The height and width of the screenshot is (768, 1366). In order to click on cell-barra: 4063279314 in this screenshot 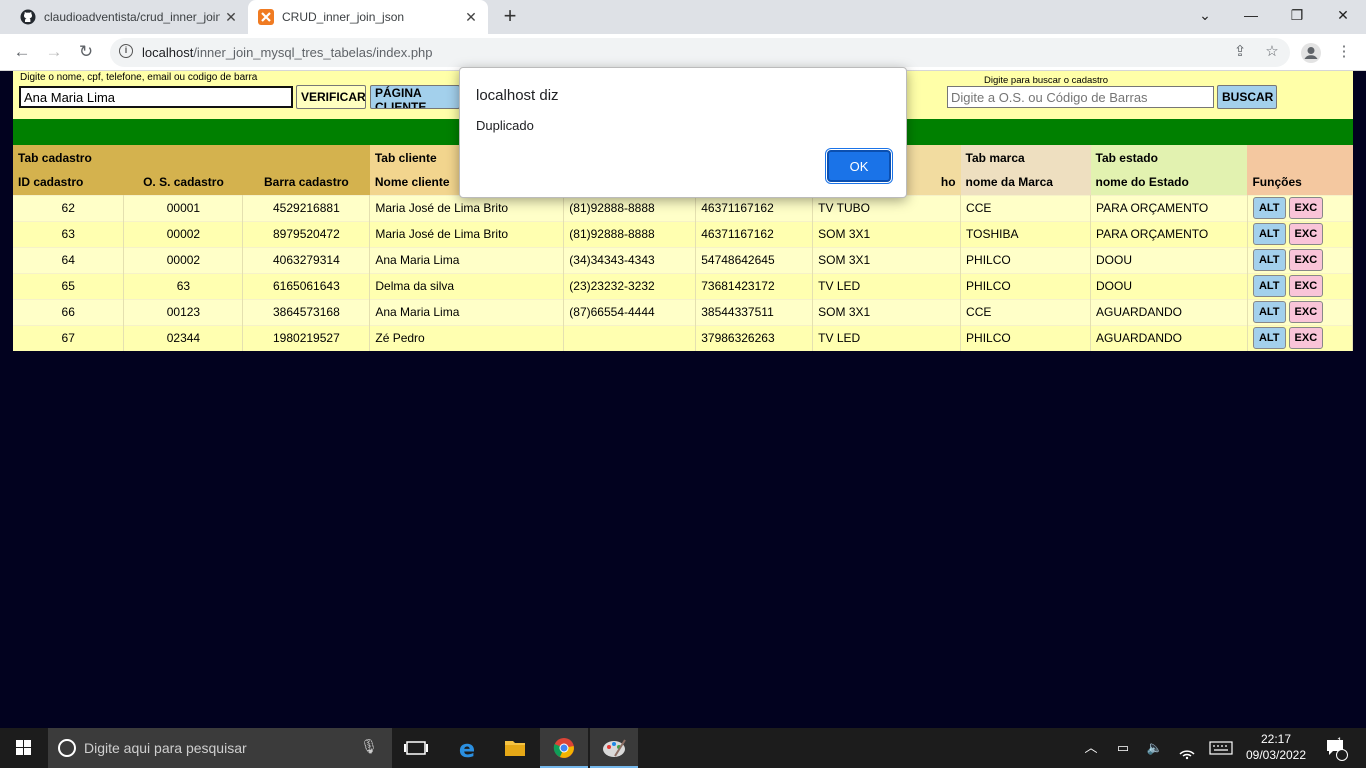, I will do `click(306, 259)`.